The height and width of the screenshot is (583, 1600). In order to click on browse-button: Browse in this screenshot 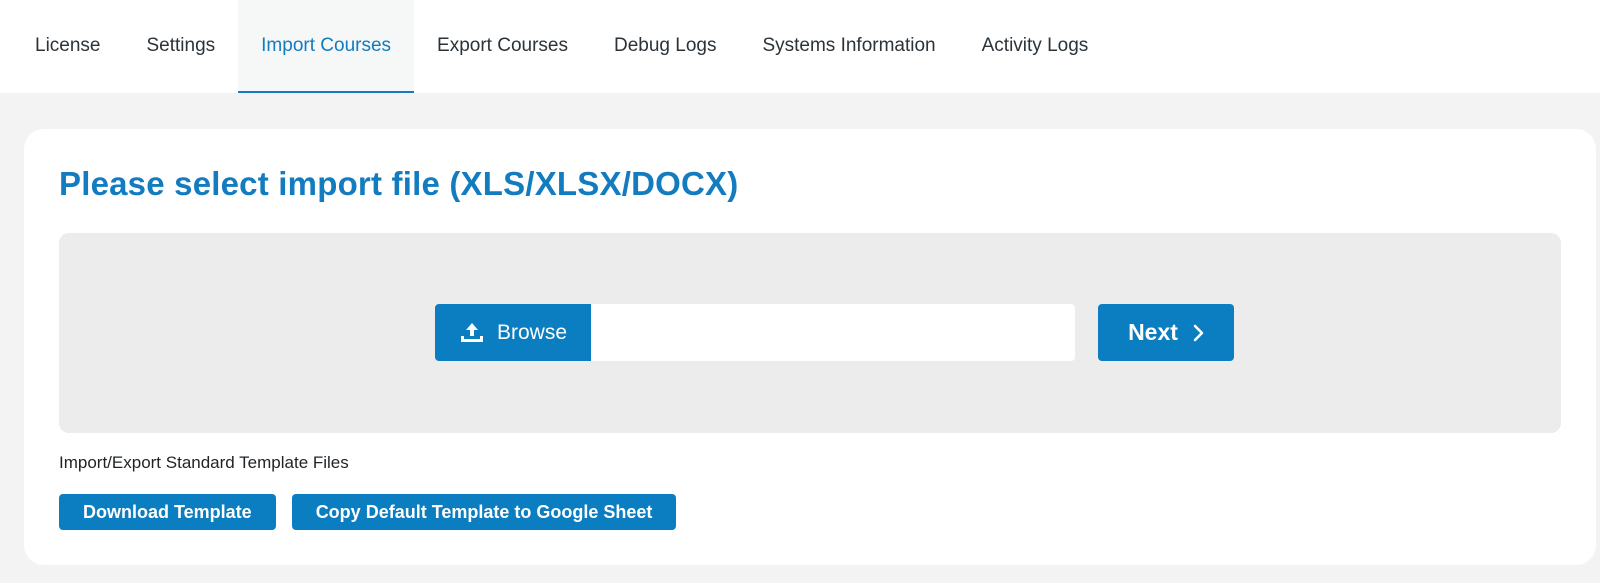, I will do `click(513, 332)`.